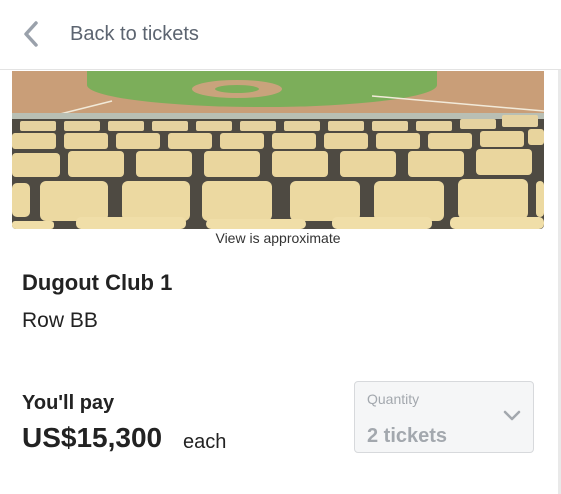  I want to click on back-to-tickets-link: Back to tickets, so click(110, 34).